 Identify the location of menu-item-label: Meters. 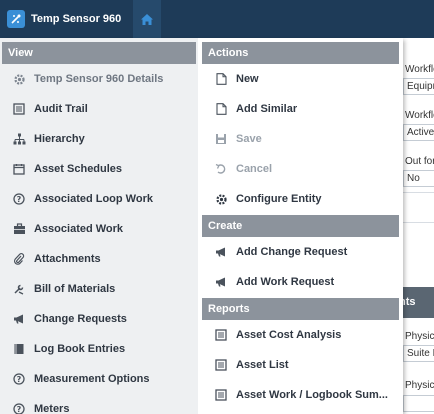
(52, 408).